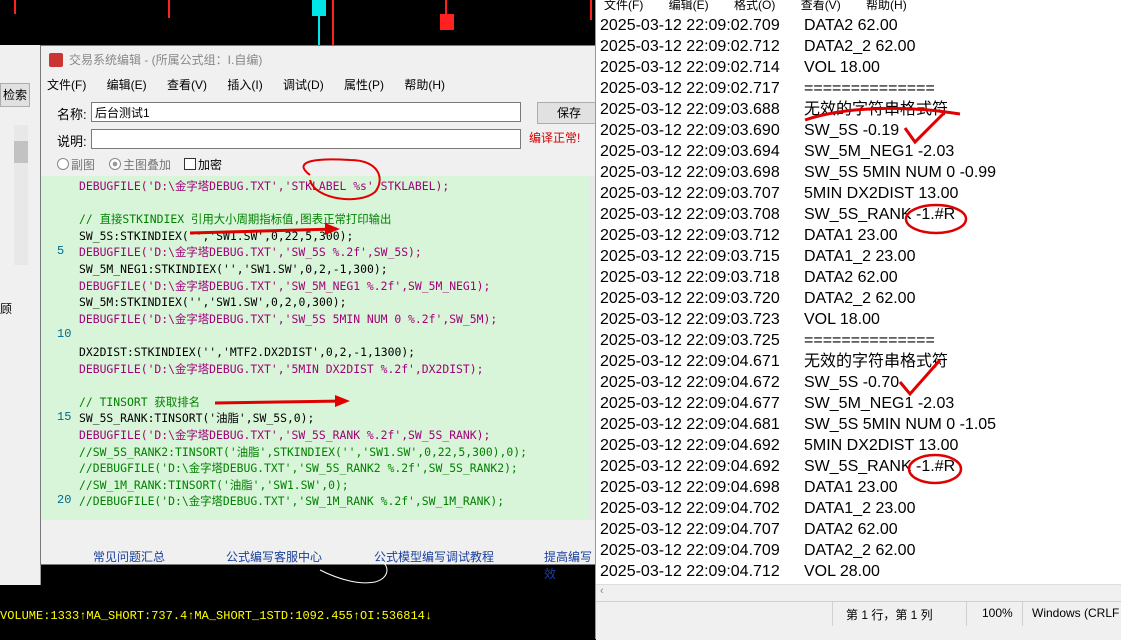 The width and height of the screenshot is (1121, 640). What do you see at coordinates (689, 6) in the screenshot?
I see `np-menu-edit: 编辑(E)` at bounding box center [689, 6].